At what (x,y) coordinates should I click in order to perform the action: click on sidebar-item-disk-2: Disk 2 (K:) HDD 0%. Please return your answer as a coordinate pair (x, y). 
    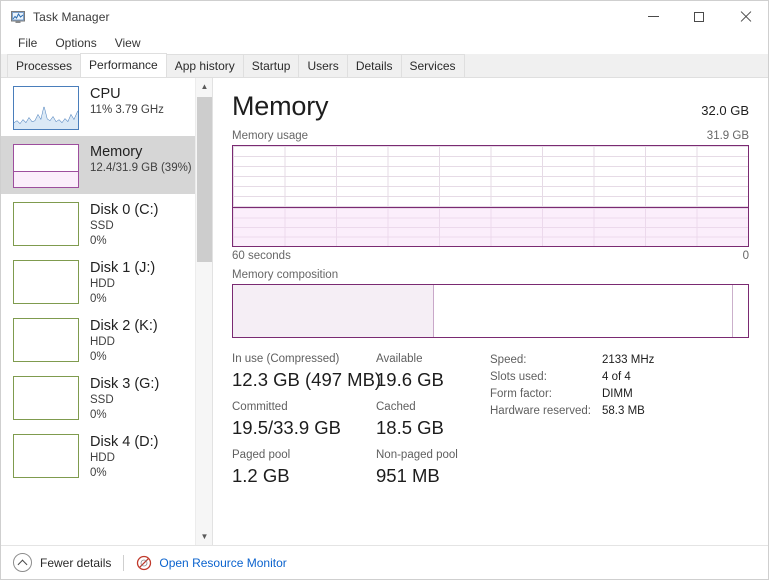
    Looking at the image, I should click on (98, 339).